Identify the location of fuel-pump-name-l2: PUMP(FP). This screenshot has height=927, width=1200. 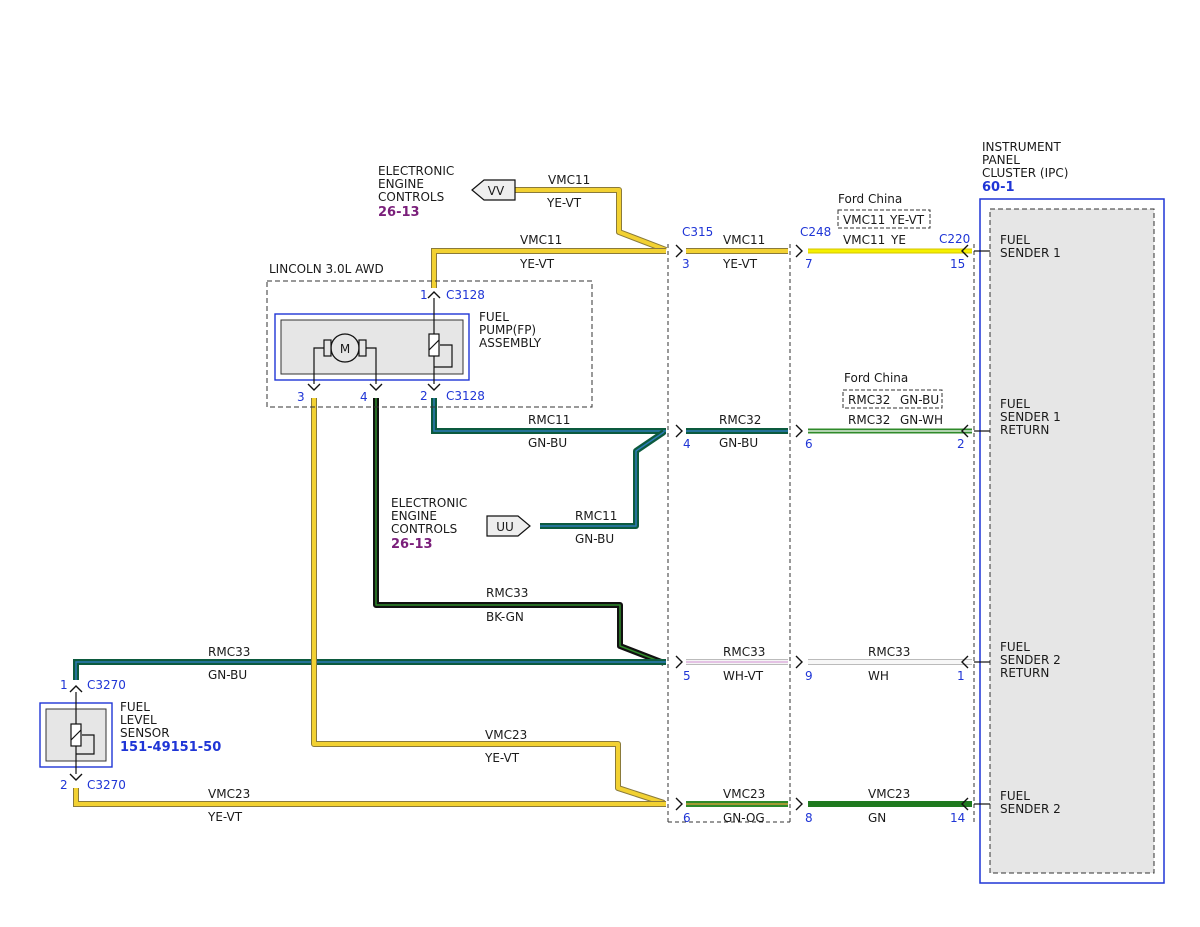
(507, 330).